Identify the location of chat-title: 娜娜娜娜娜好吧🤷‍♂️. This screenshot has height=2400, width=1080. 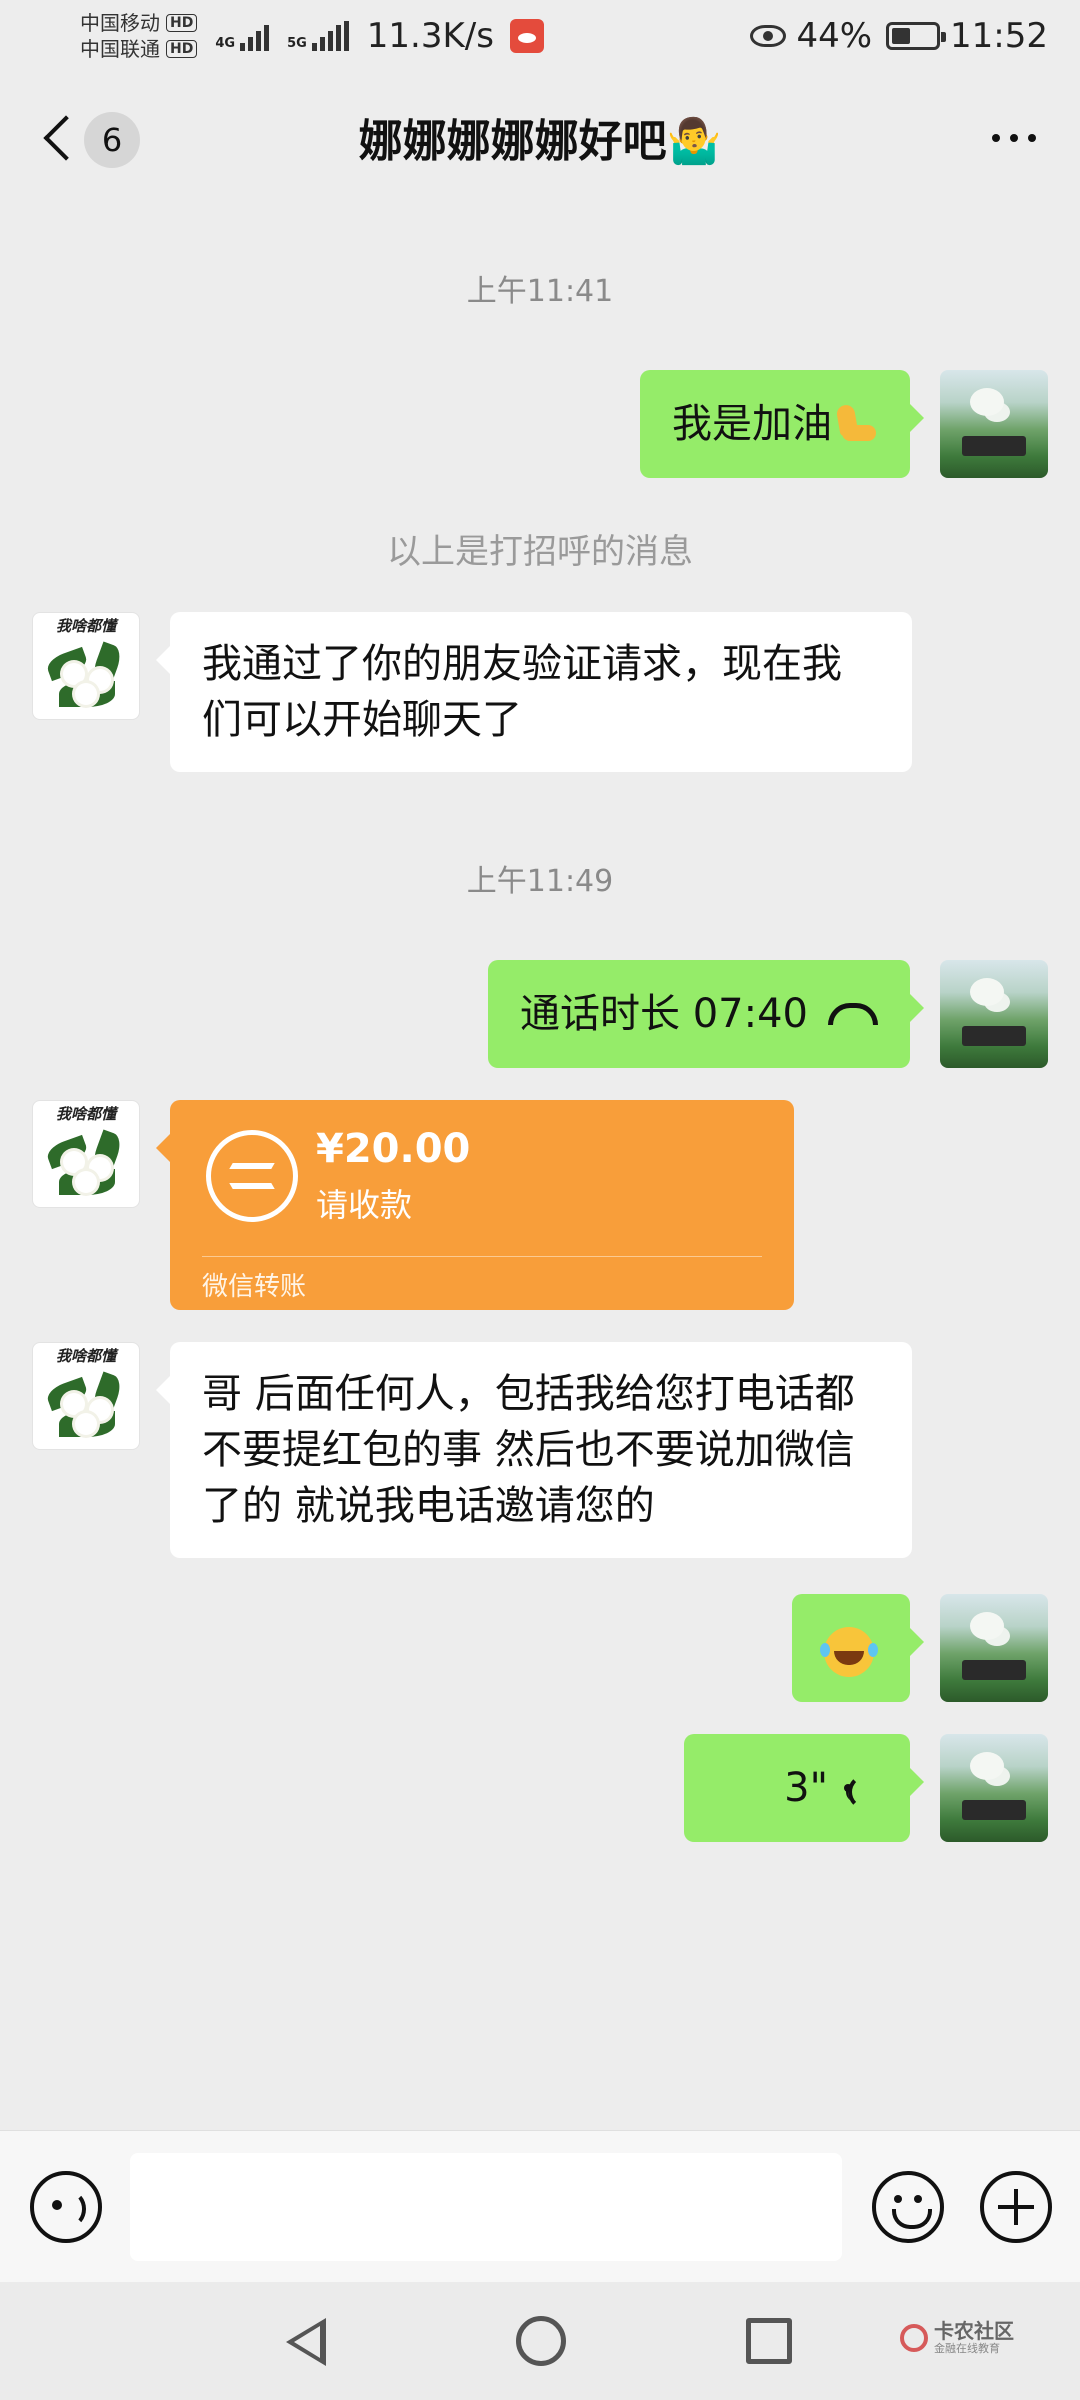
(540, 141).